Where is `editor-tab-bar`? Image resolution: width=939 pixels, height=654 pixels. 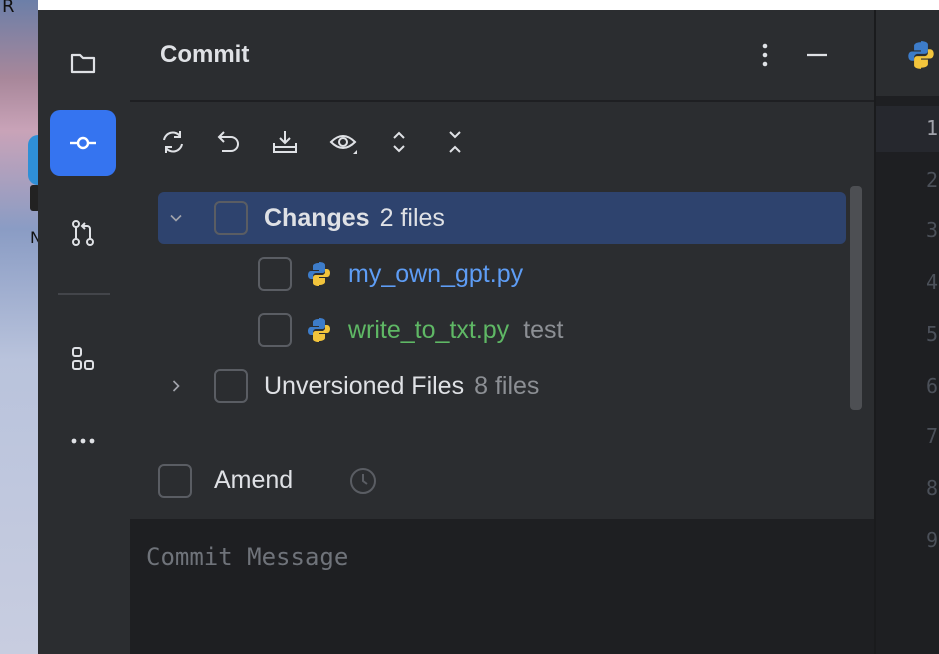 editor-tab-bar is located at coordinates (907, 53).